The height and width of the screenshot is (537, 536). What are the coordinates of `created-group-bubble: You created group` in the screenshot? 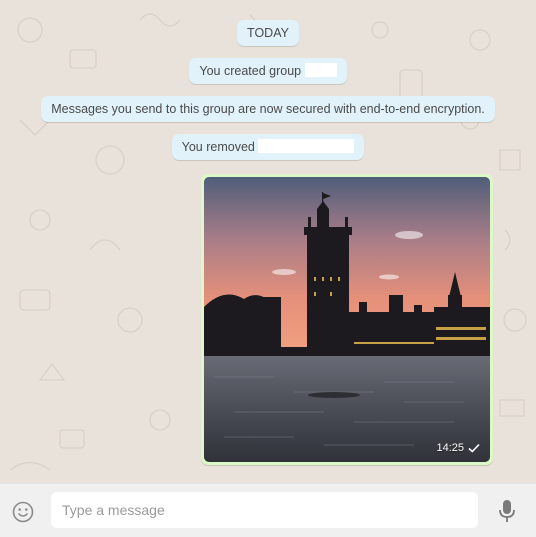 It's located at (268, 71).